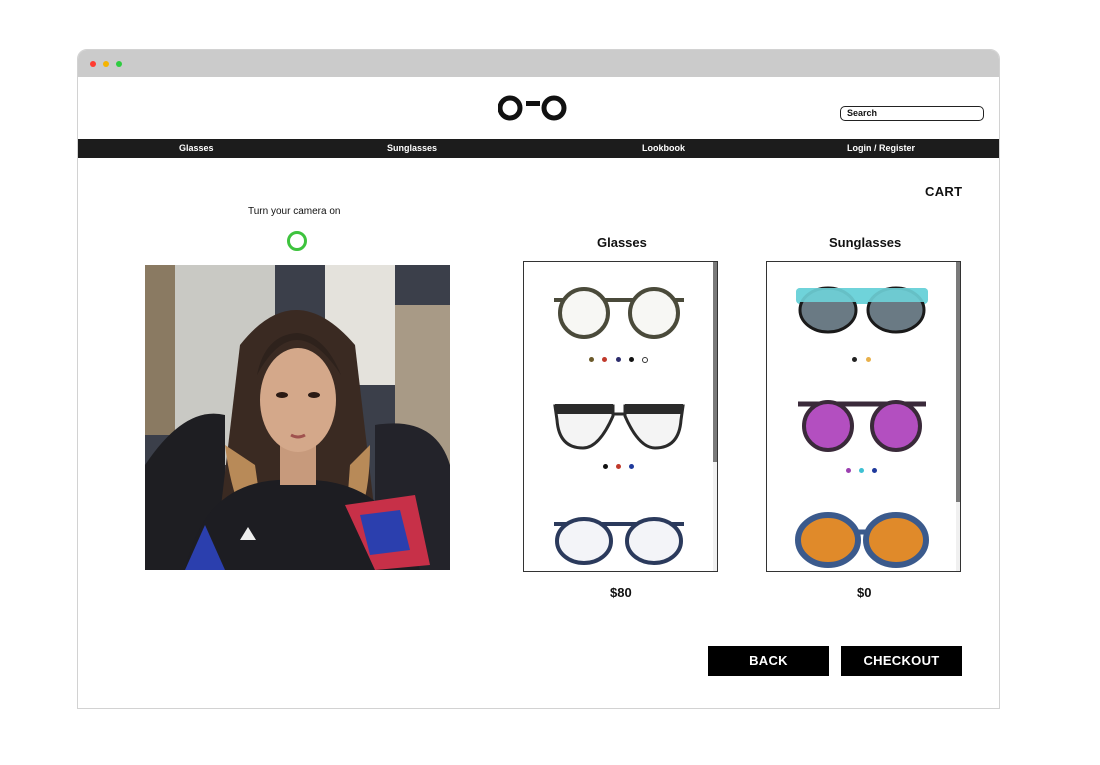  Describe the element at coordinates (619, 313) in the screenshot. I see `glasses-frame-round-icon` at that location.